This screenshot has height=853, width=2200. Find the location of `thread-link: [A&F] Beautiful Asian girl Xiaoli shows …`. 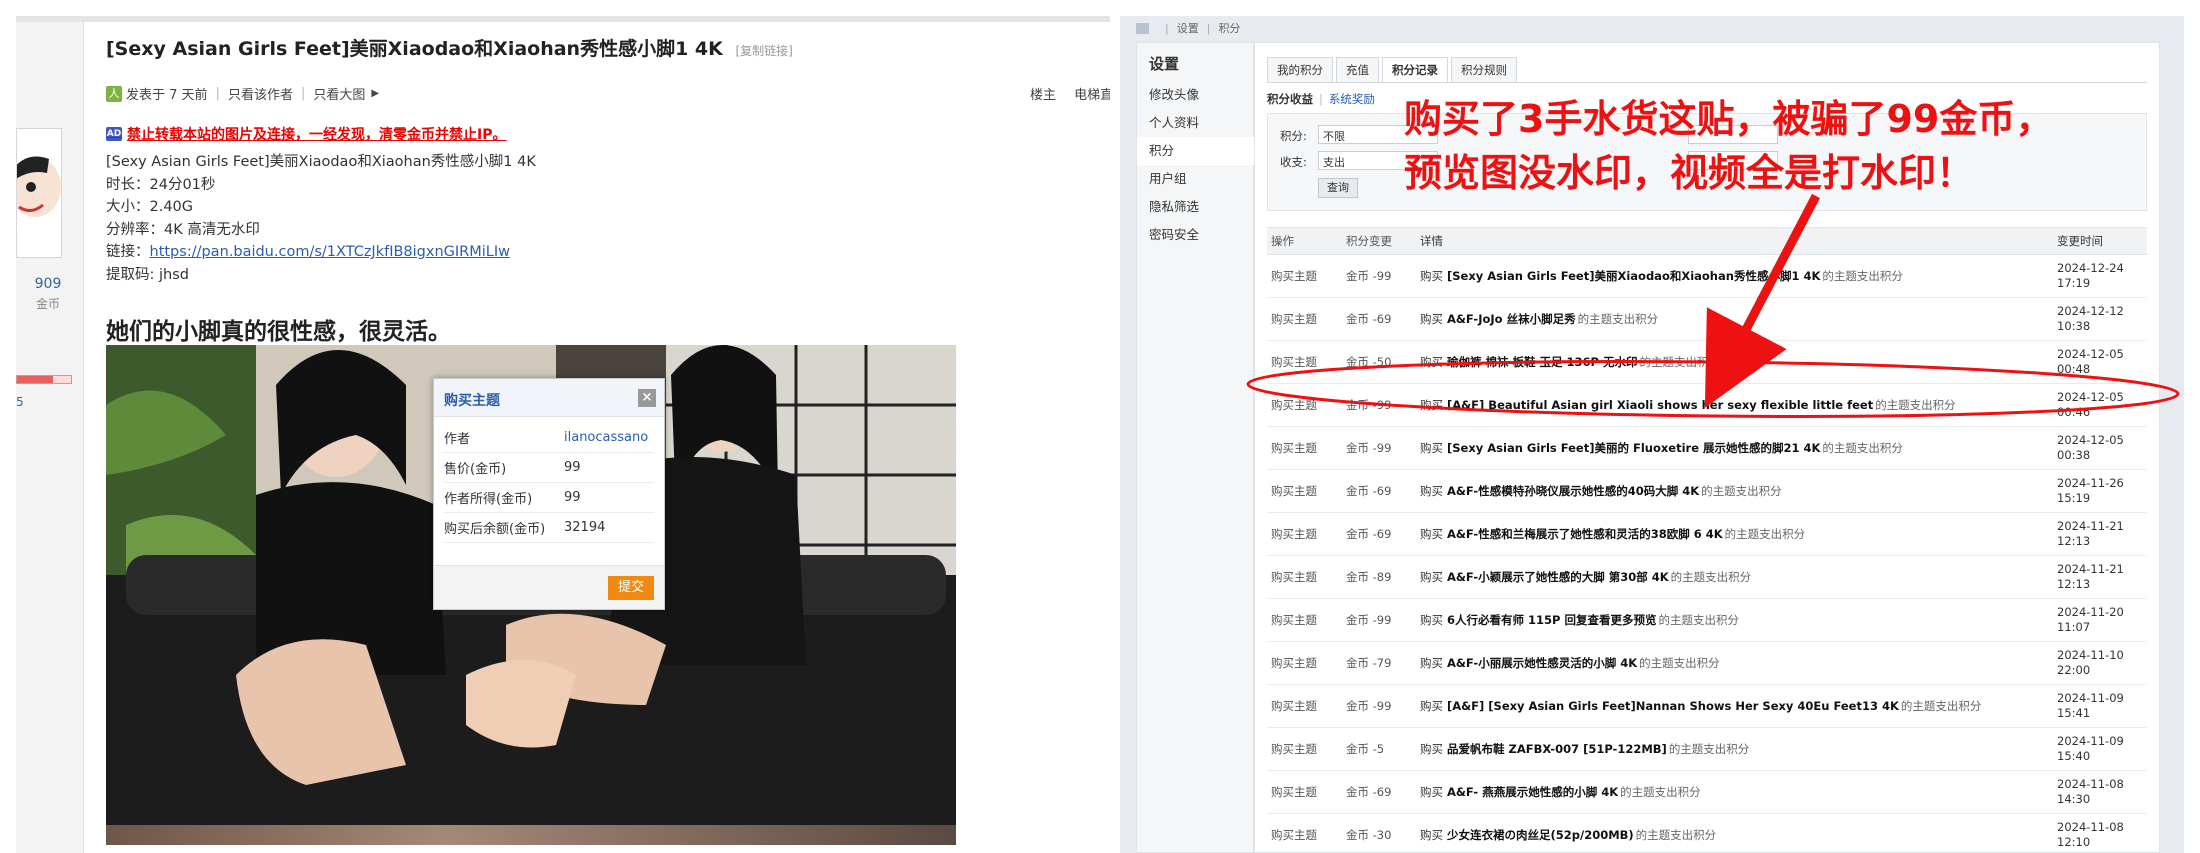

thread-link: [A&F] Beautiful Asian girl Xiaoli shows … is located at coordinates (1660, 405).